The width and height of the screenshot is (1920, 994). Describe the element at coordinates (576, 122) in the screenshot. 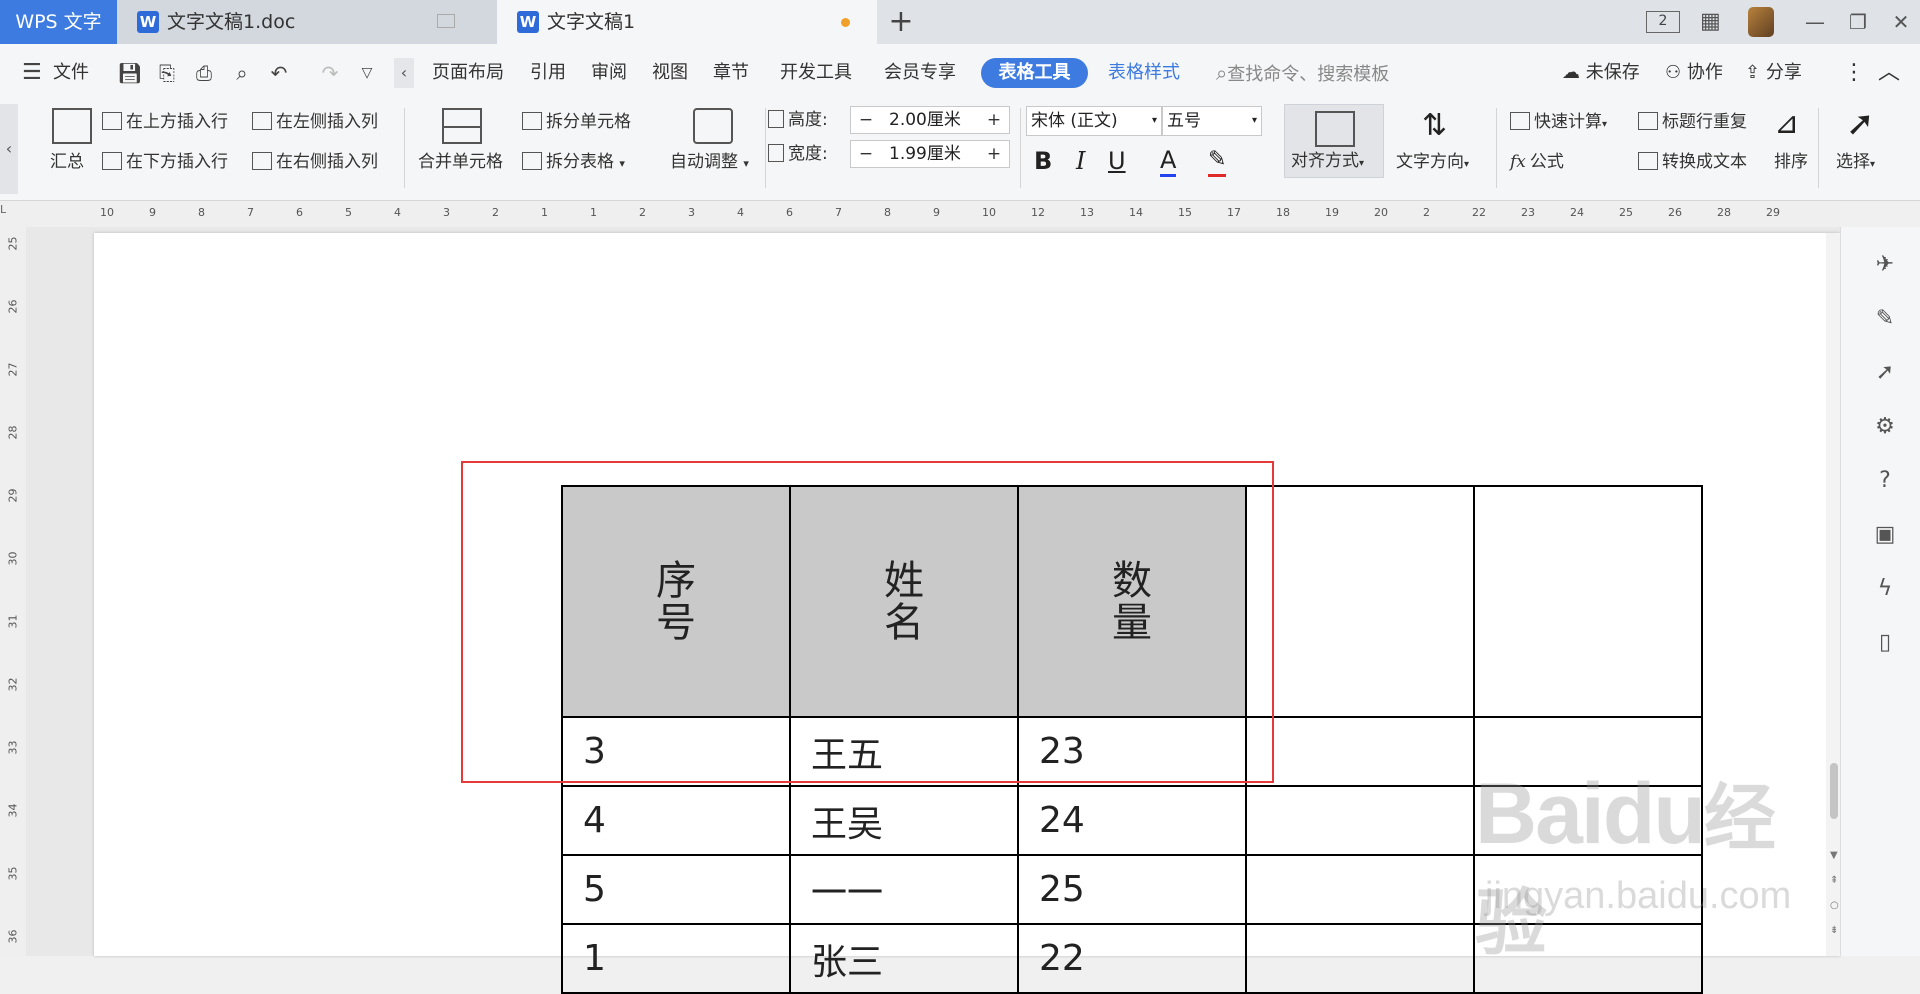

I see `split-cells-button: 拆分单元格` at that location.